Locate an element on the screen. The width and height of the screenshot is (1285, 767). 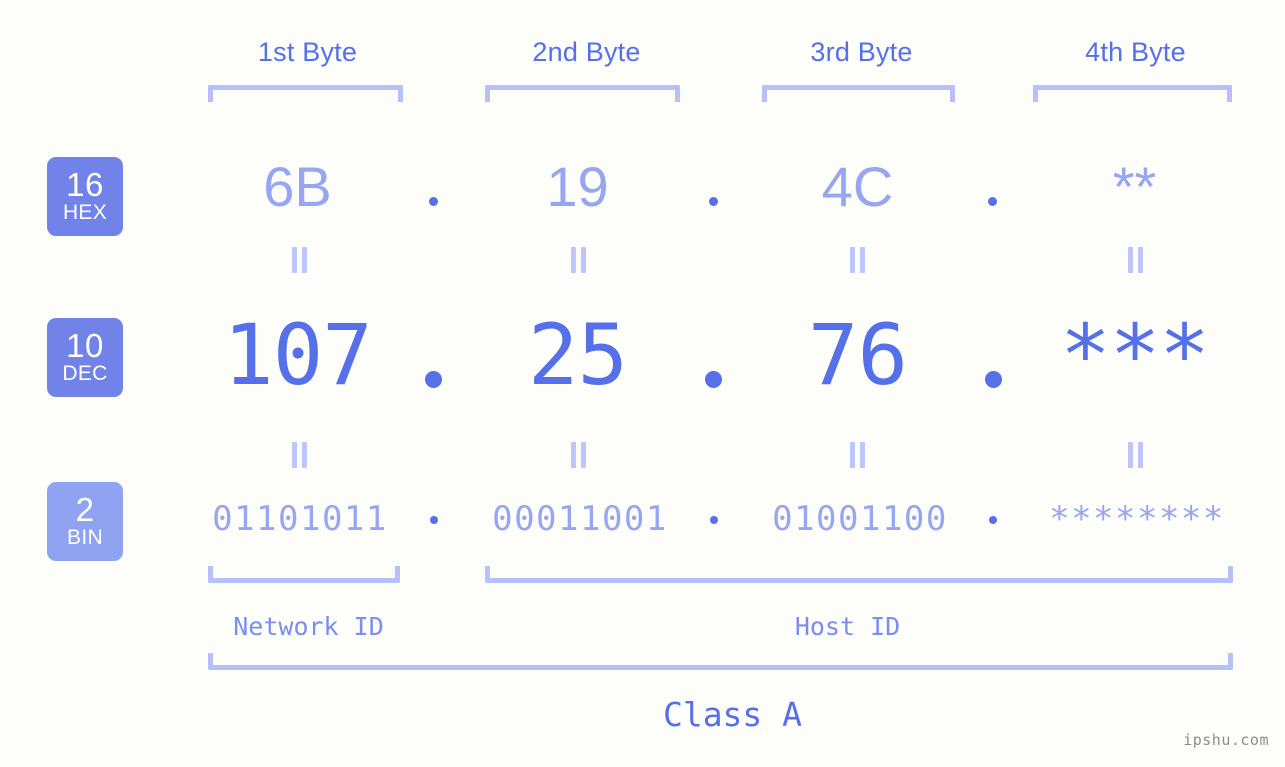
dec-byte-1: 107 is located at coordinates (298, 355).